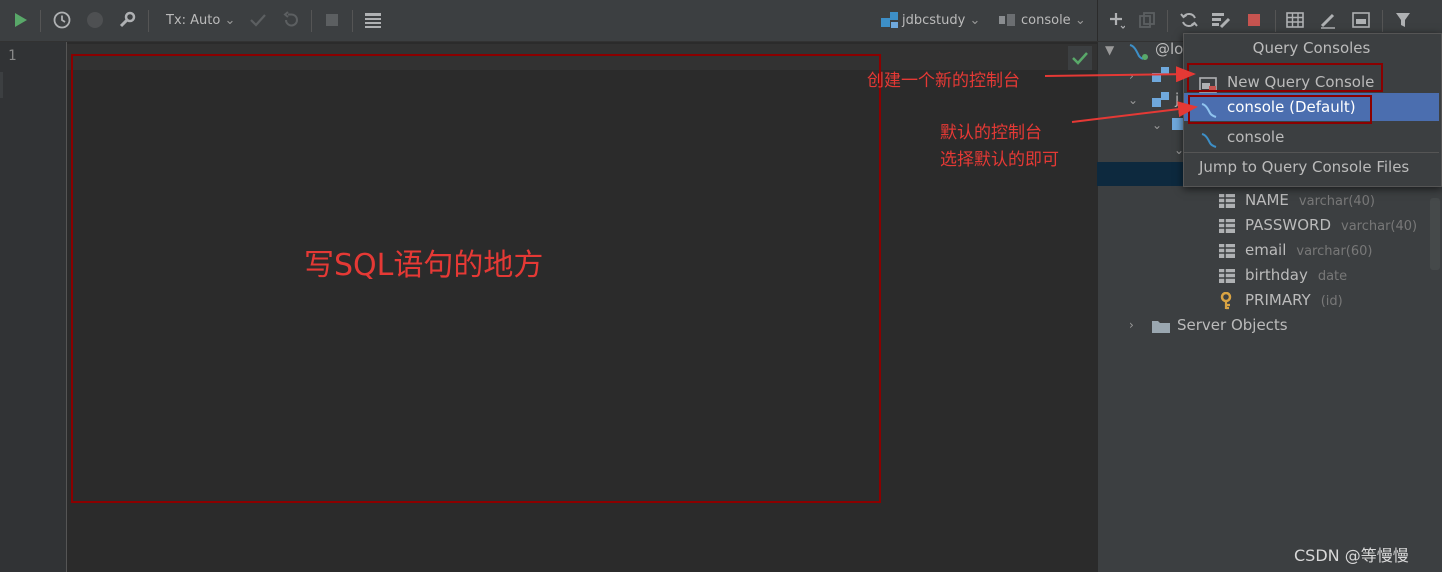 The image size is (1442, 572). I want to click on arrow-to-default-console, so click(1134, 112).